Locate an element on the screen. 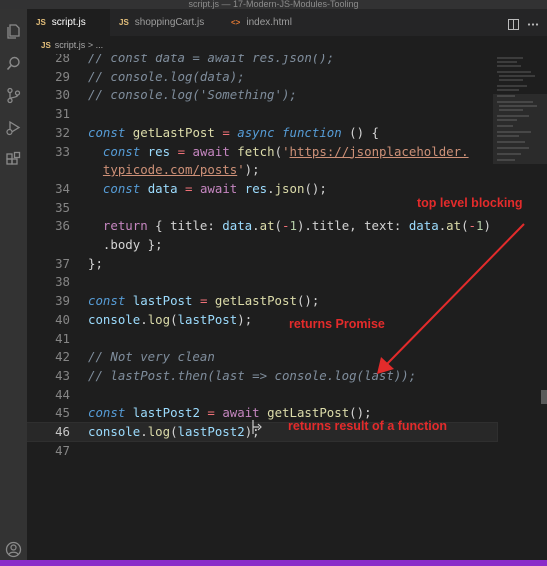 The height and width of the screenshot is (566, 547). source-control-icon is located at coordinates (13, 95).